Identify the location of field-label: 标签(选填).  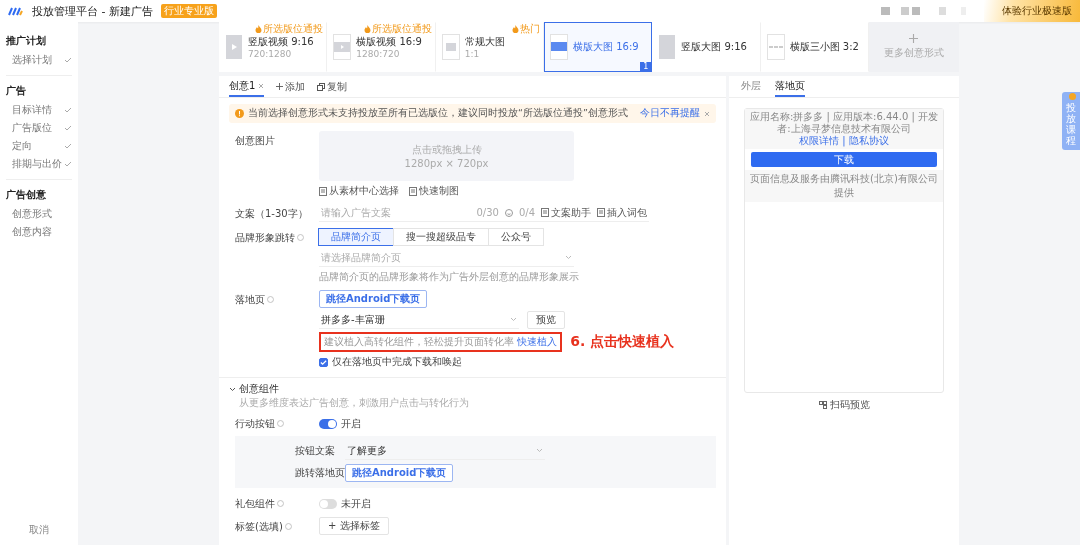
(259, 527).